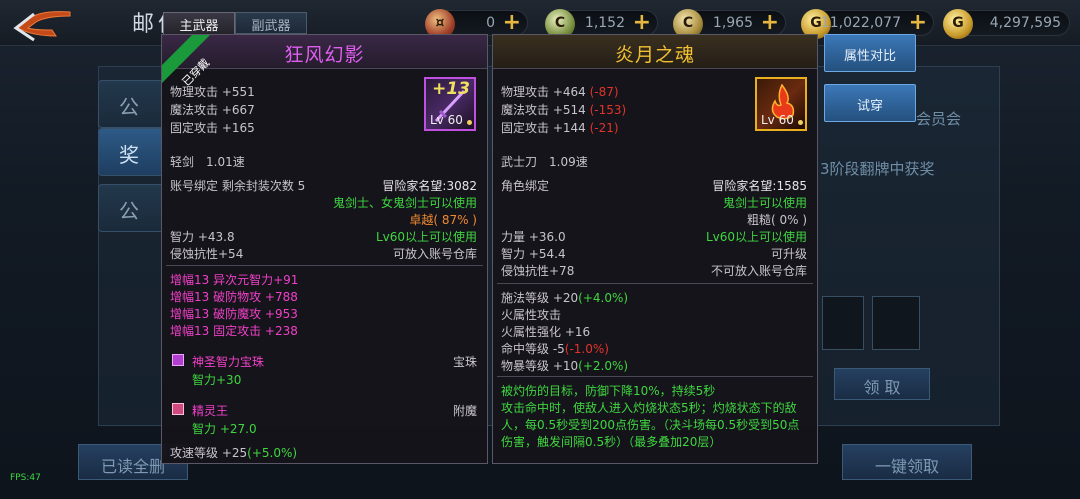 Image resolution: width=1080 pixels, height=499 pixels. I want to click on amplify-stat: 增幅13 破防物攻 +788, so click(234, 297).